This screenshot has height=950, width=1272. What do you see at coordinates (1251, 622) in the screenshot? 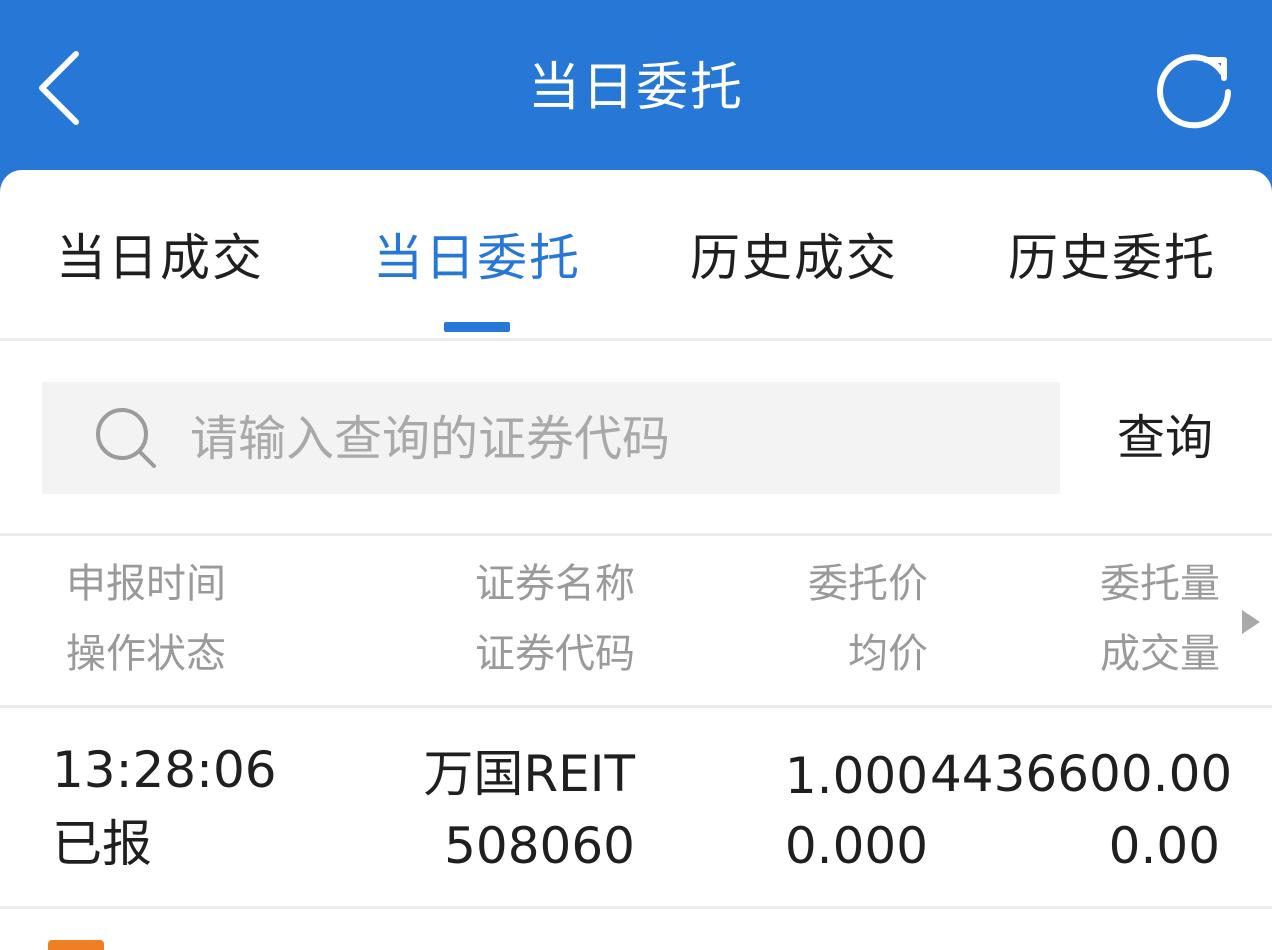
I see `scroll-right-icon` at bounding box center [1251, 622].